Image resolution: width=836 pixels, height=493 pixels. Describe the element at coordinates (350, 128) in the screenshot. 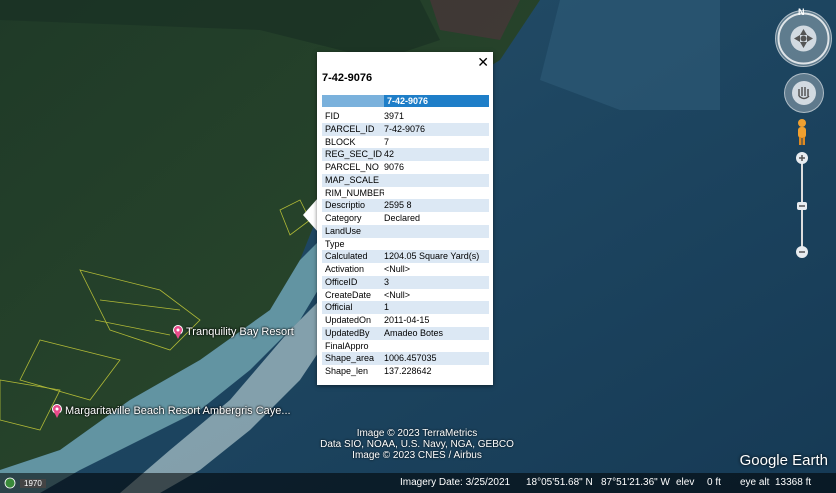

I see `attribute-key: PARCEL_ID` at that location.